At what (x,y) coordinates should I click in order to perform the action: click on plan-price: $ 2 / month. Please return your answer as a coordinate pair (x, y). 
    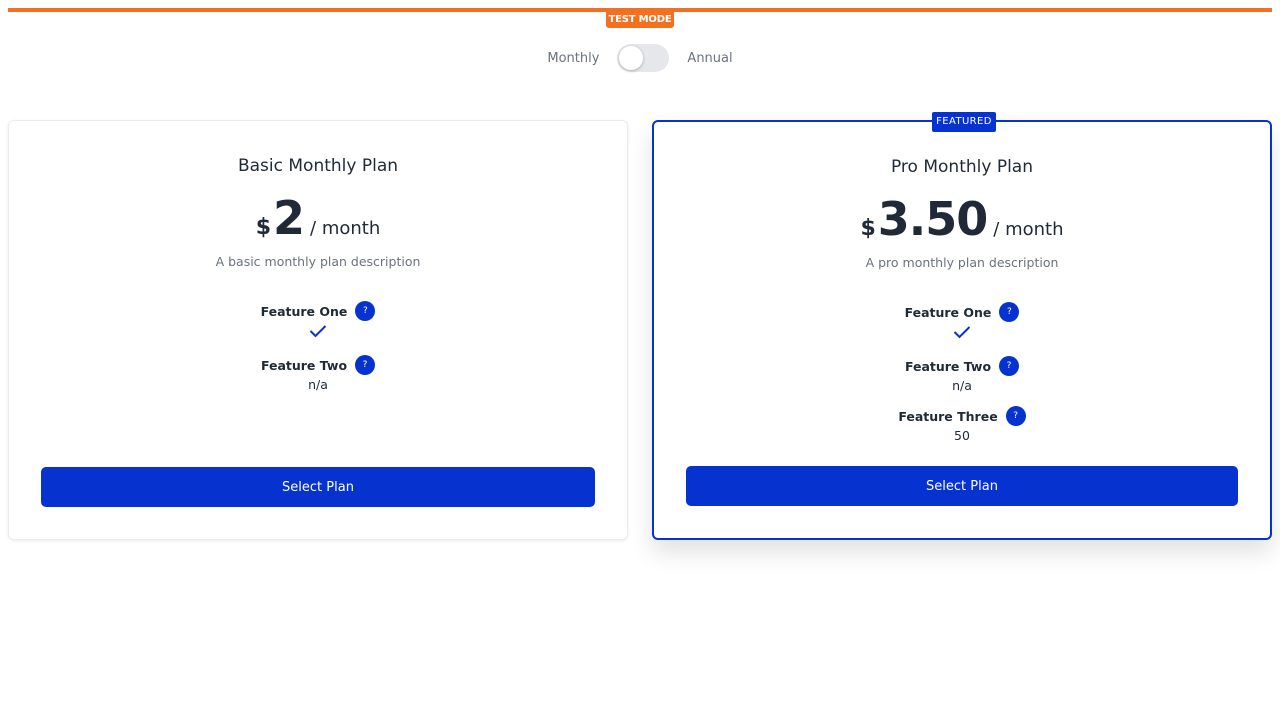
    Looking at the image, I should click on (318, 218).